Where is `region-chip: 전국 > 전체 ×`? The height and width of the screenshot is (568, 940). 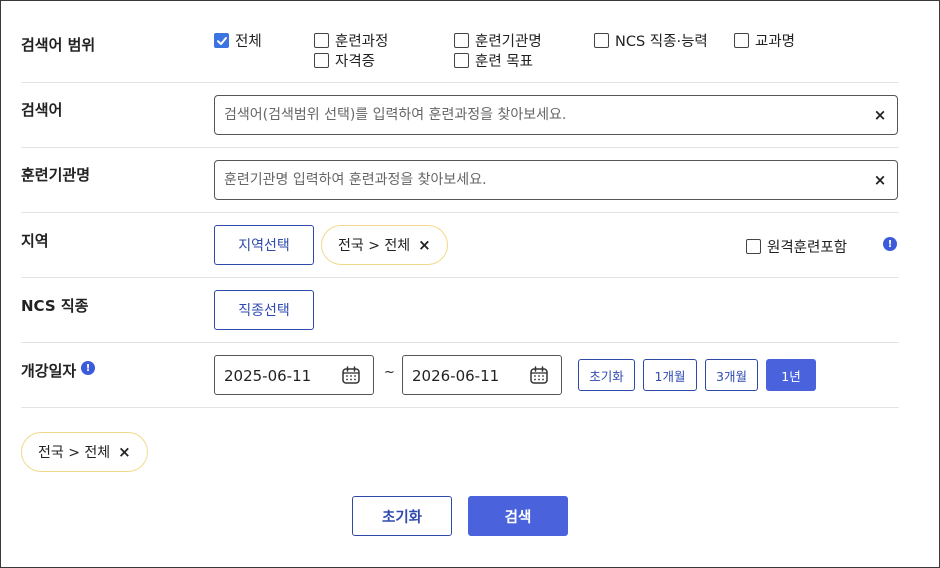 region-chip: 전국 > 전체 × is located at coordinates (384, 245).